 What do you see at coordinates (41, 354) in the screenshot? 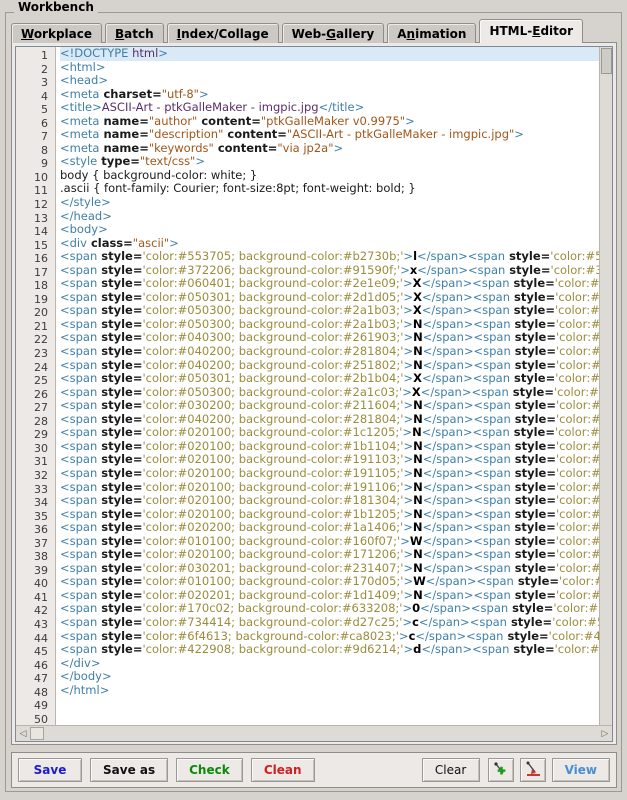
I see `line-number: 23` at bounding box center [41, 354].